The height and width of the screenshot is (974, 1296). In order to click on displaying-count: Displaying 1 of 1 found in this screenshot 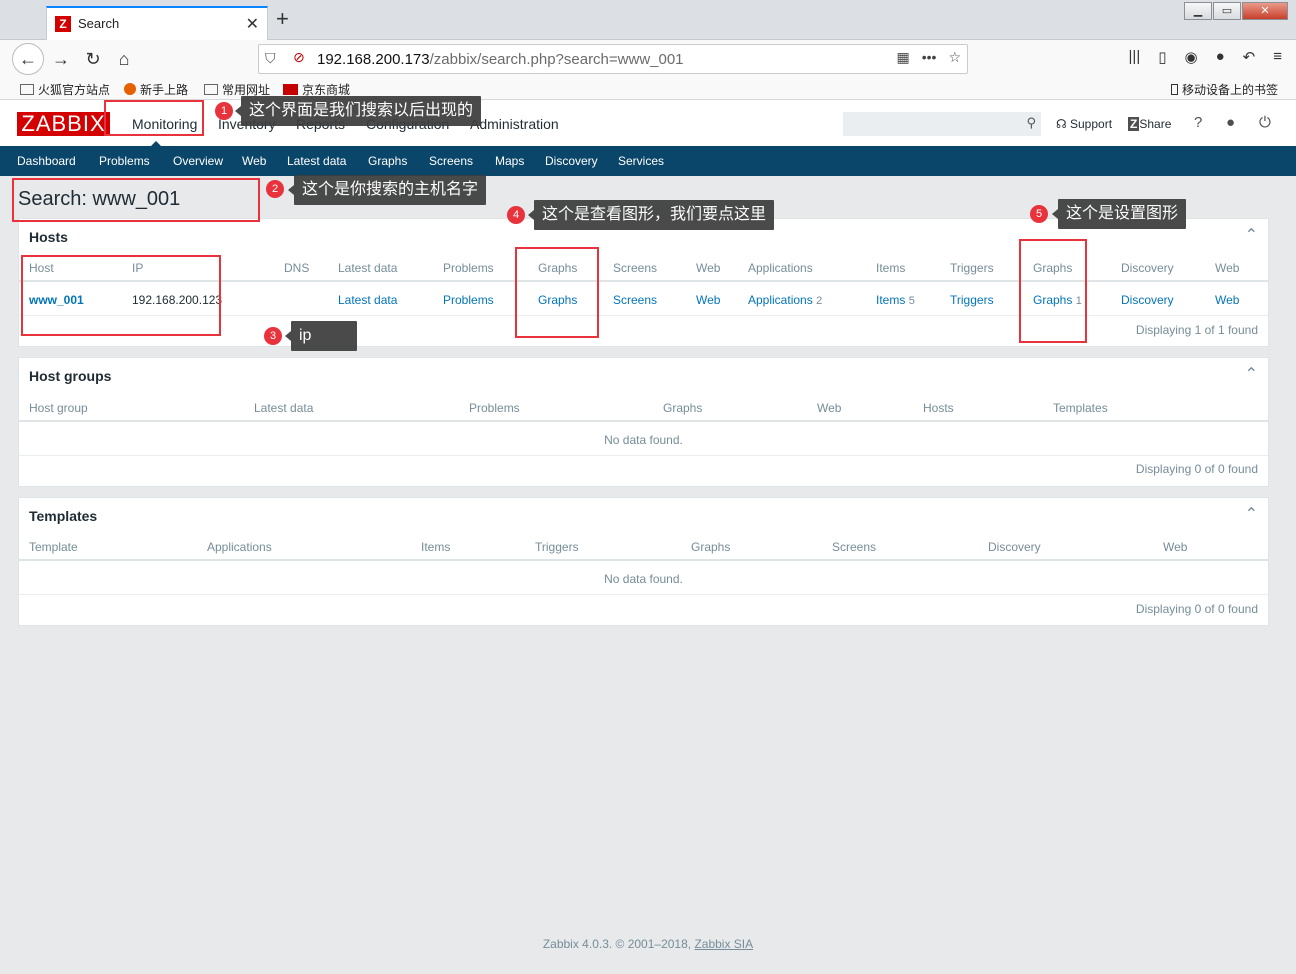, I will do `click(1196, 330)`.